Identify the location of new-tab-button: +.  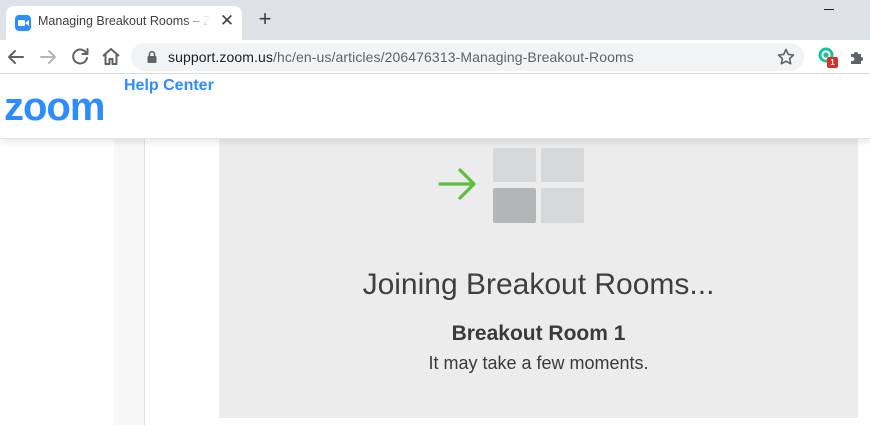
(265, 19).